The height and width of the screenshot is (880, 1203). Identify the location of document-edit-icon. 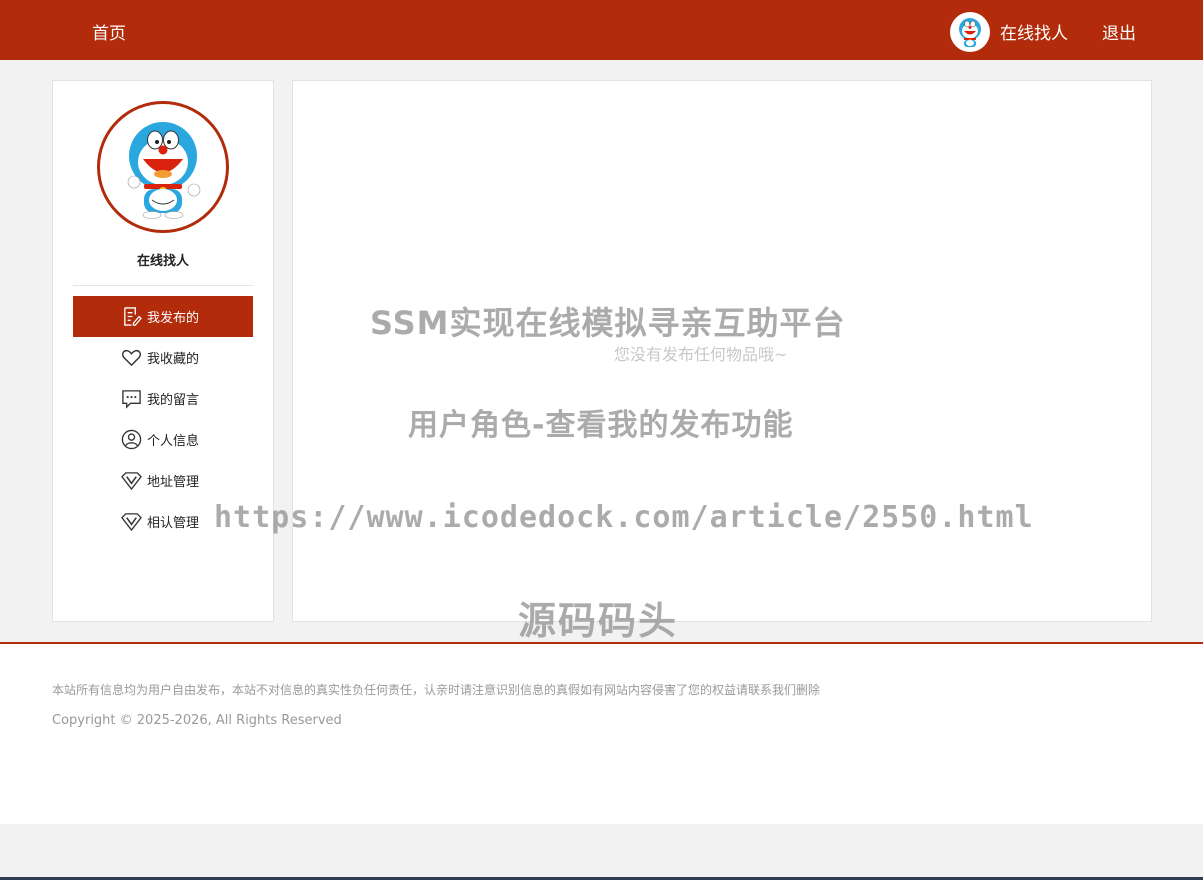
(131, 316).